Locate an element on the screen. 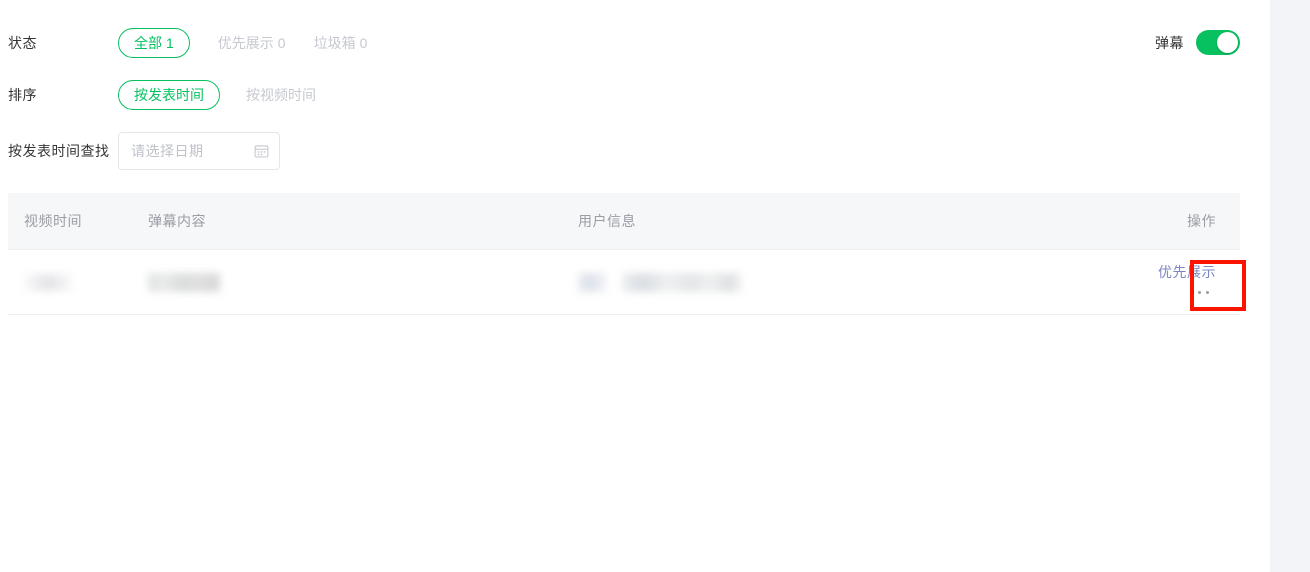  status-filter-row: 状态 全部 1 优先展示 0 垃圾箱 0 is located at coordinates (183, 43).